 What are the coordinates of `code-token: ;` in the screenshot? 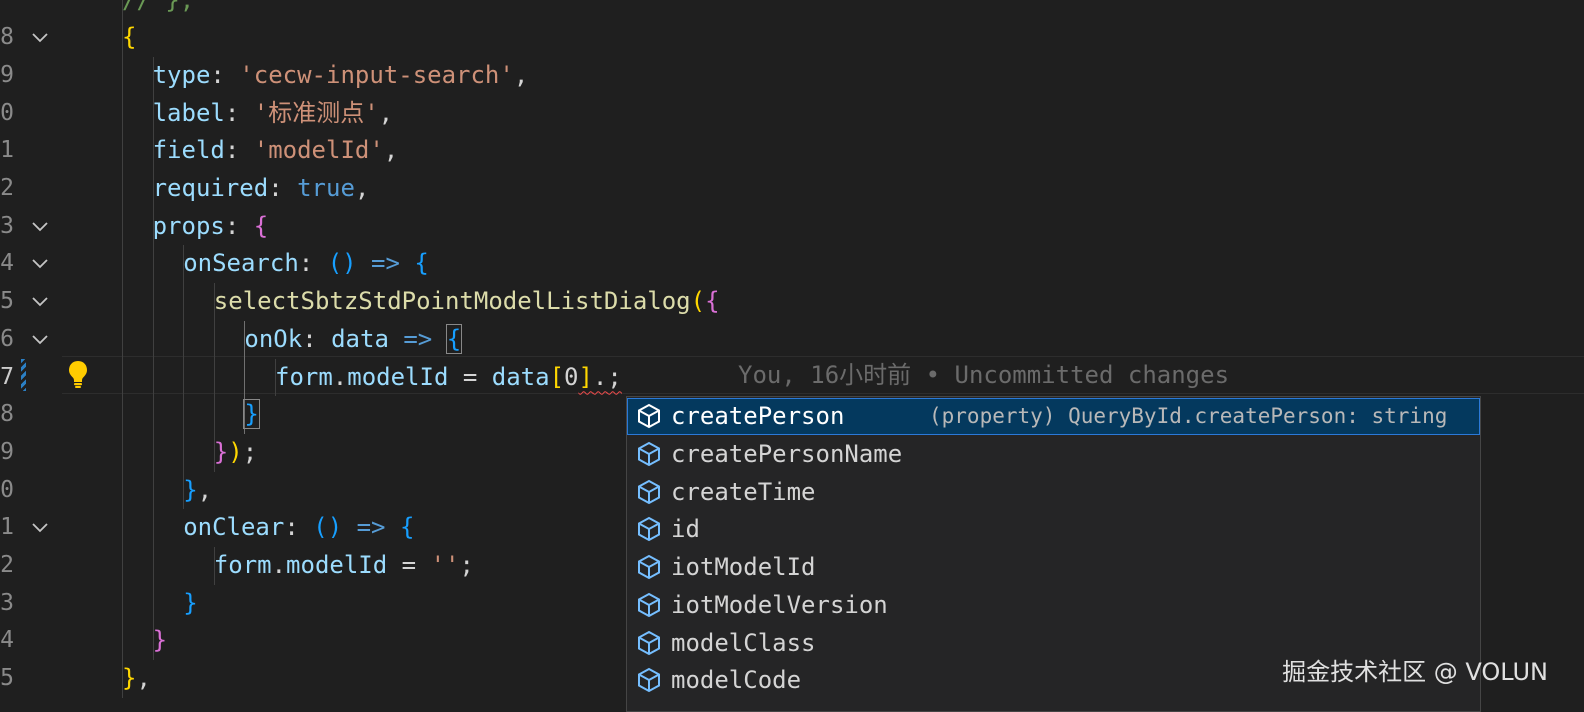 It's located at (466, 565).